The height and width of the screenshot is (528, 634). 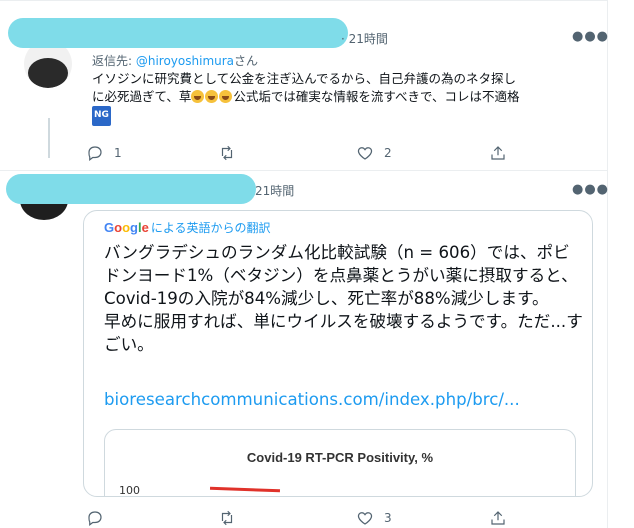 What do you see at coordinates (118, 153) in the screenshot?
I see `reply-count: 1` at bounding box center [118, 153].